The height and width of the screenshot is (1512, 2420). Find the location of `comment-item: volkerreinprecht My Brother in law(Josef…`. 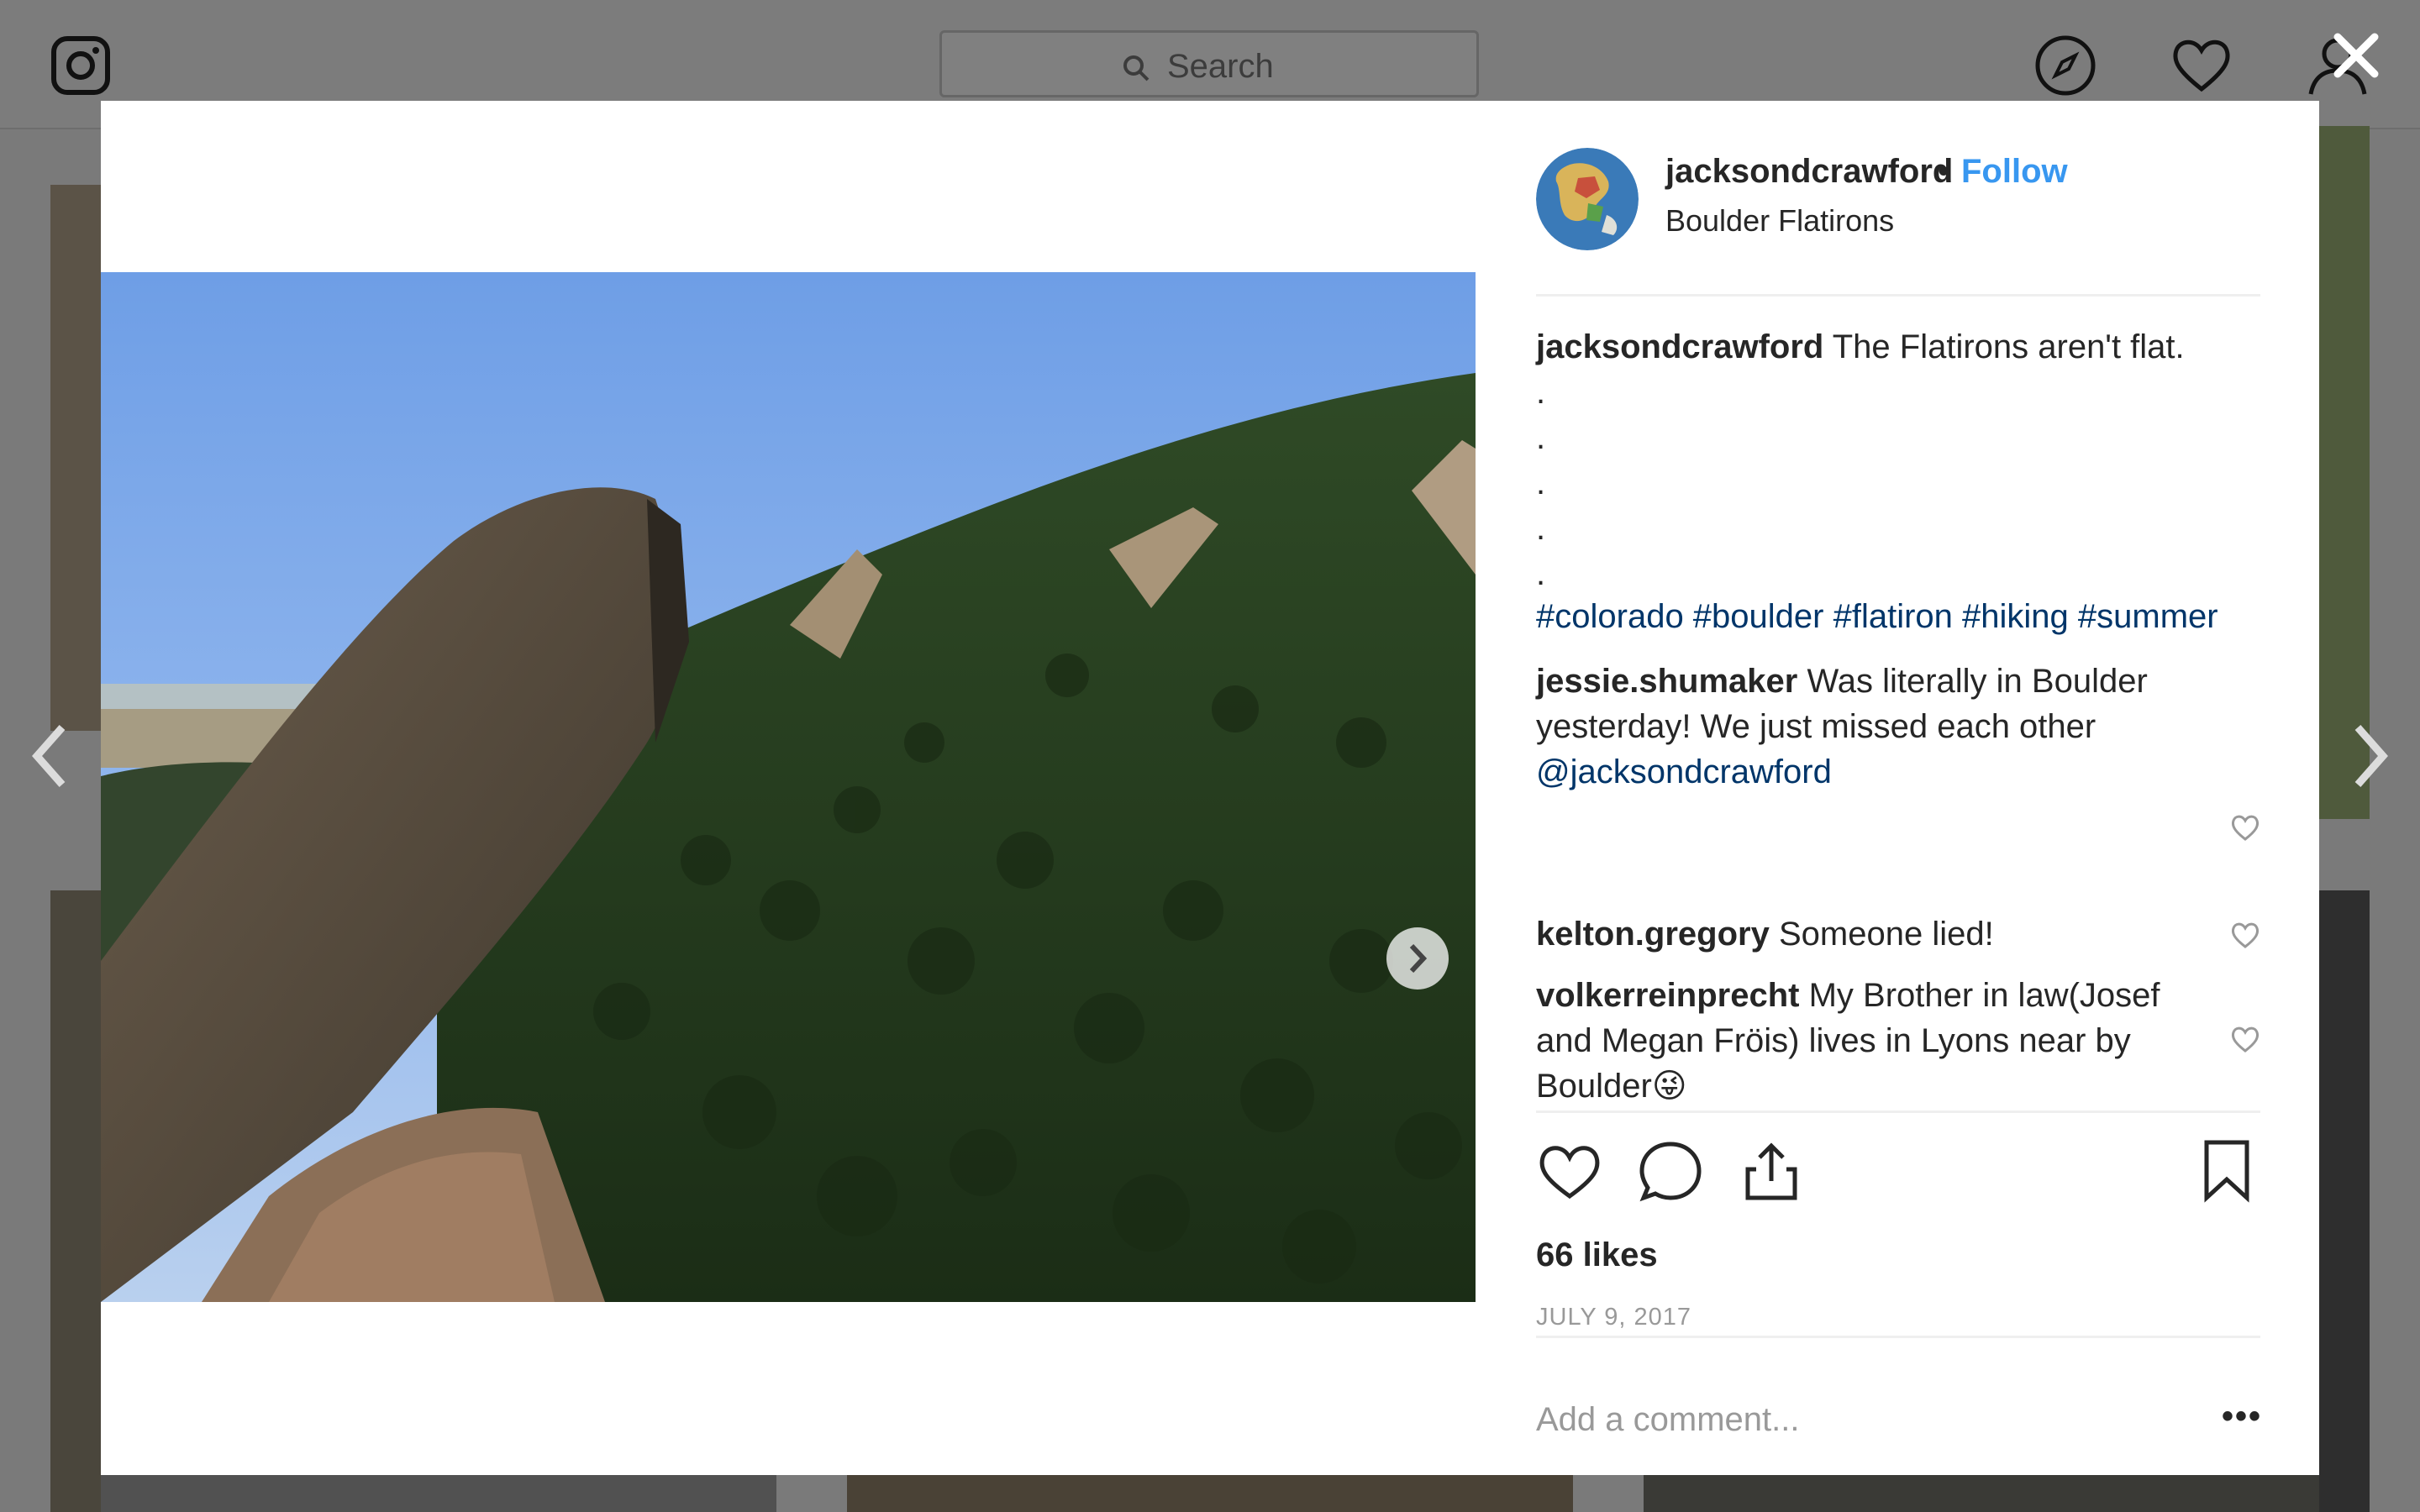

comment-item: volkerreinprecht My Brother in law(Josef… is located at coordinates (1872, 1041).